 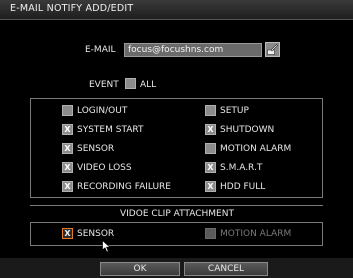 What do you see at coordinates (67, 186) in the screenshot?
I see `event-checkbox-recording-failure: X` at bounding box center [67, 186].